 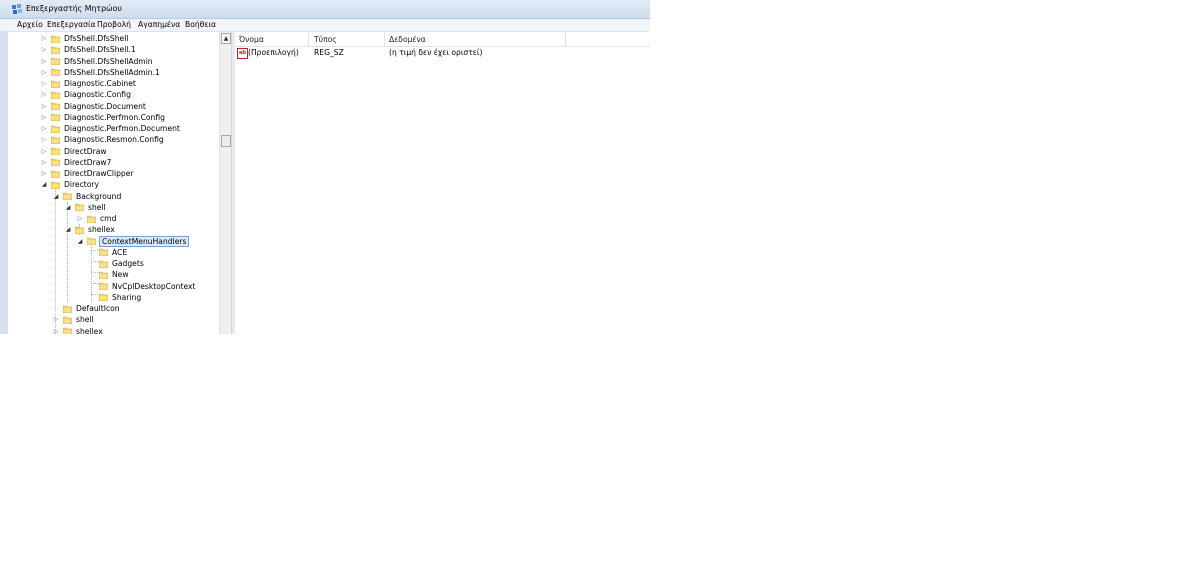 What do you see at coordinates (273, 52) in the screenshot?
I see `value-name: (Προεπιλογή)` at bounding box center [273, 52].